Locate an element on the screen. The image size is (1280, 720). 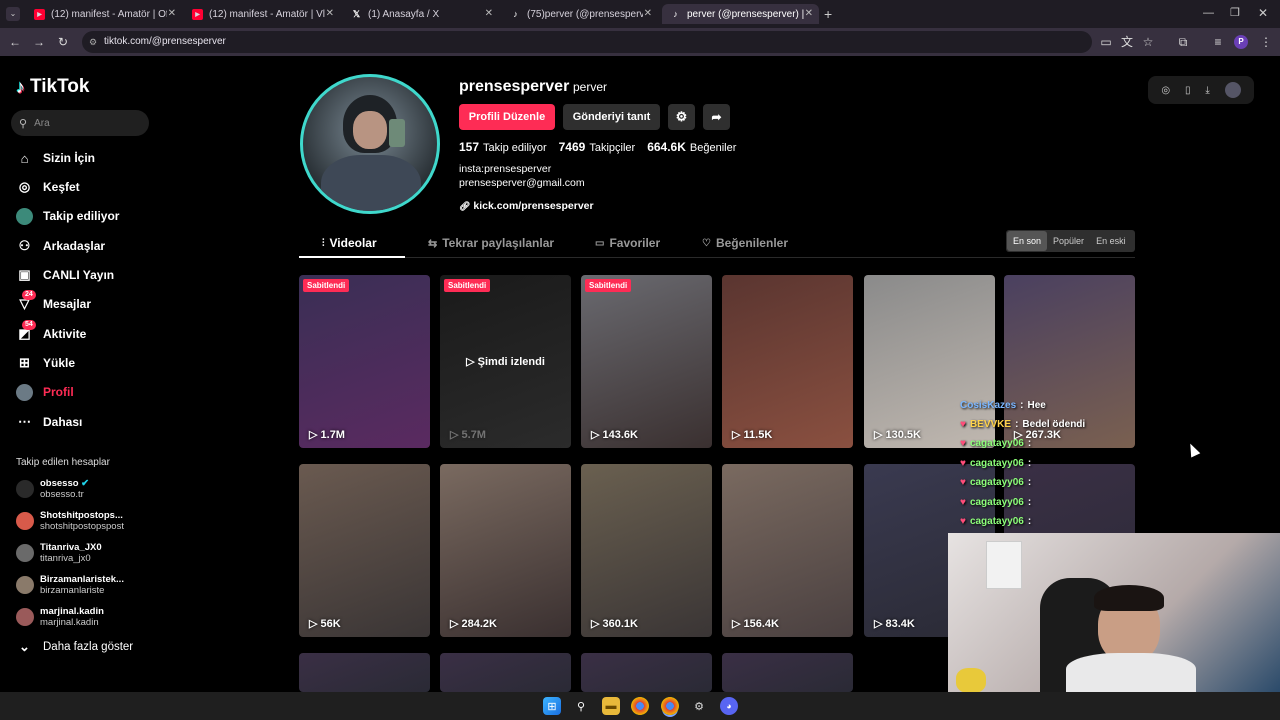
video-thumbnail: Sabitlendi ▷ 143.6K is located at coordinates (646, 361).